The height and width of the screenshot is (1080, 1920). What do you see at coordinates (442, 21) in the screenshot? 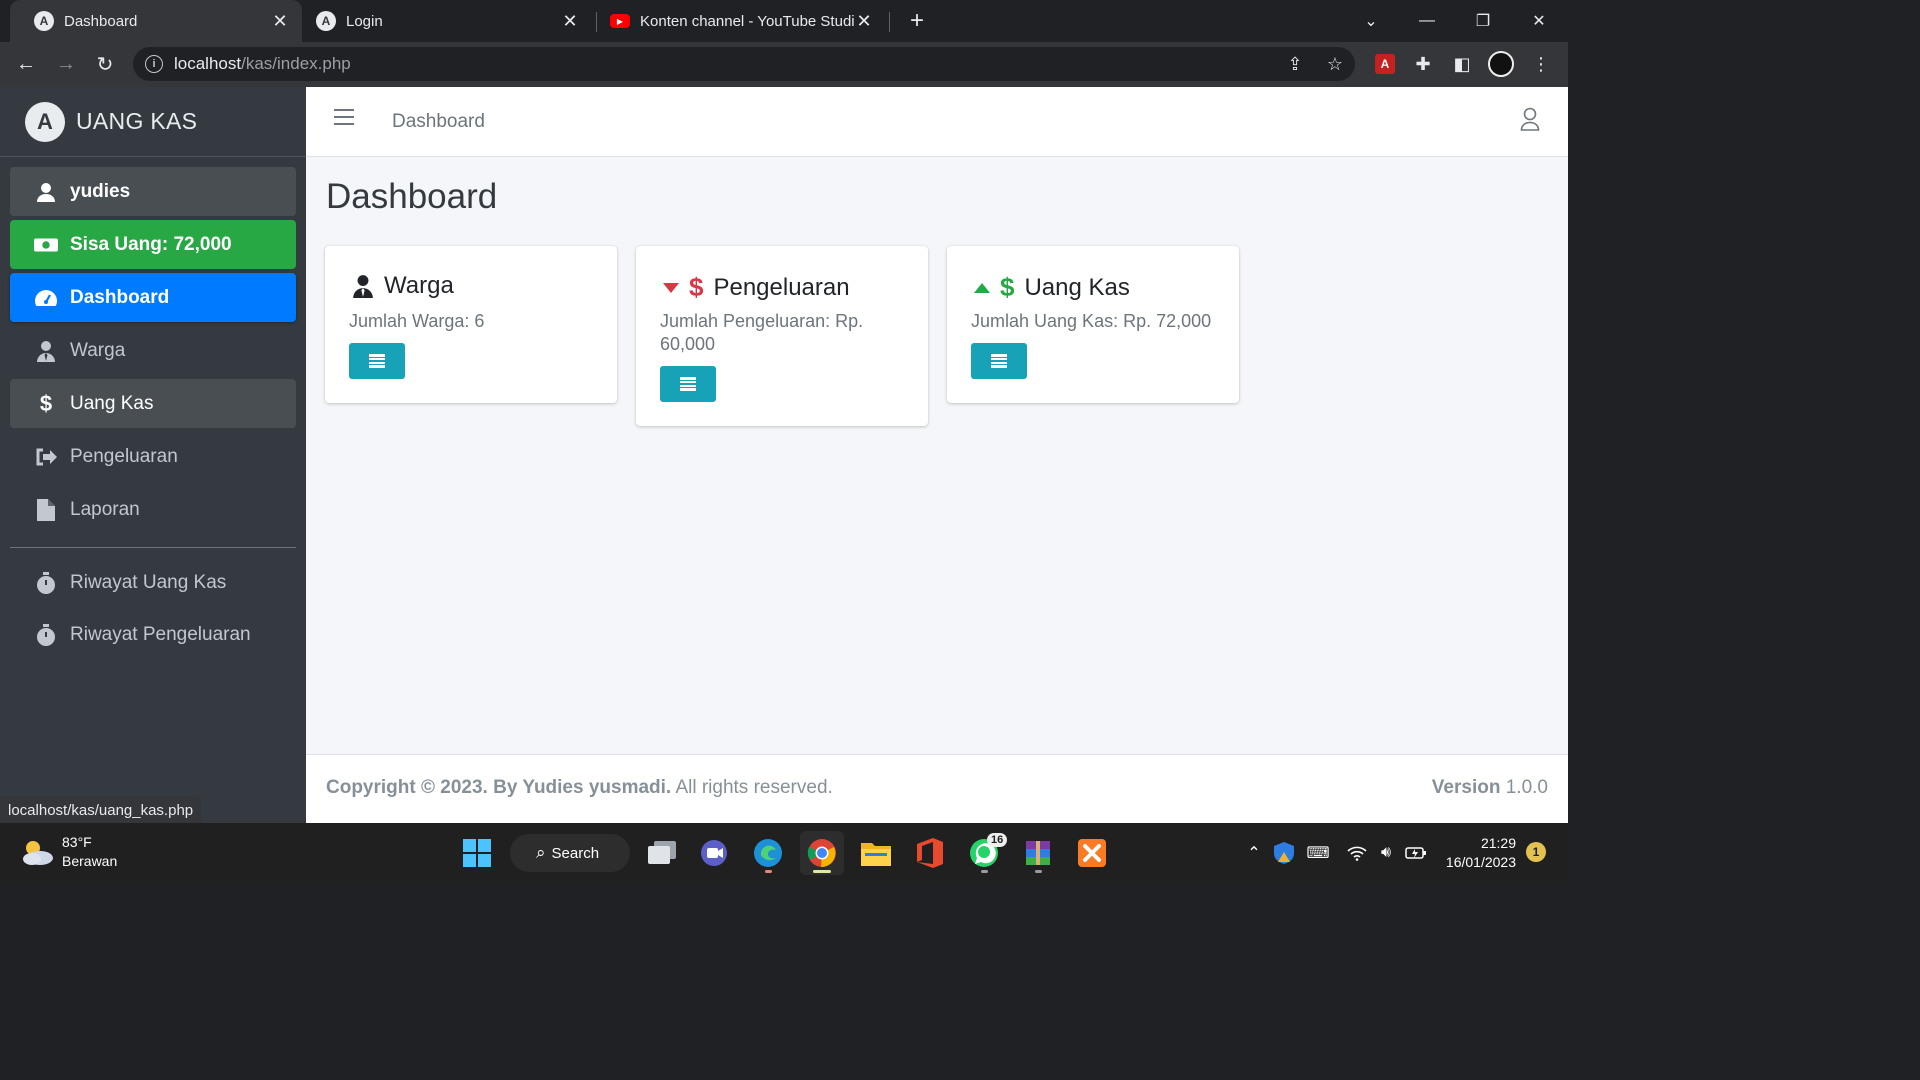
I see `tab-login: A Login ✕` at bounding box center [442, 21].